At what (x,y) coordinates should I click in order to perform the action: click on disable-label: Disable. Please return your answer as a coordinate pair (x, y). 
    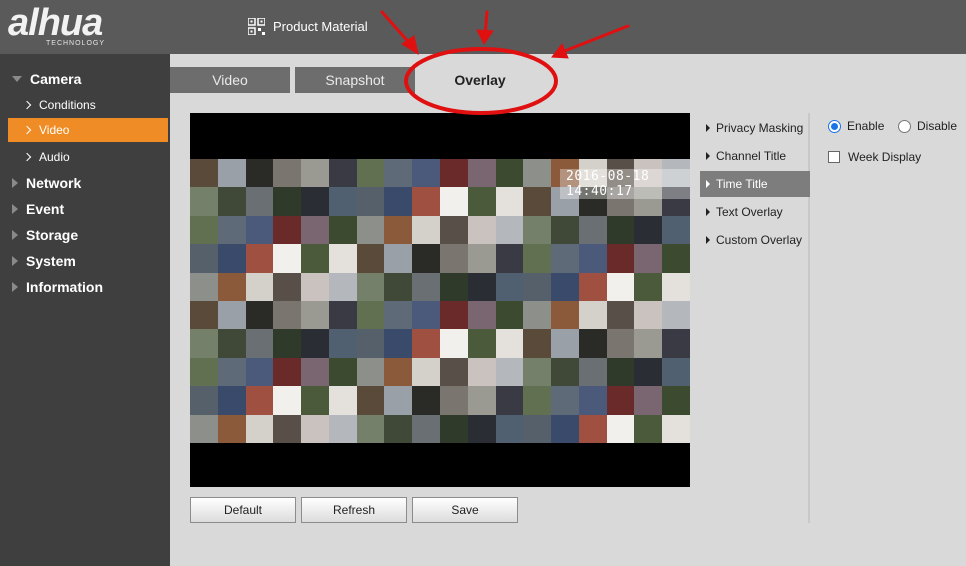
    Looking at the image, I should click on (937, 126).